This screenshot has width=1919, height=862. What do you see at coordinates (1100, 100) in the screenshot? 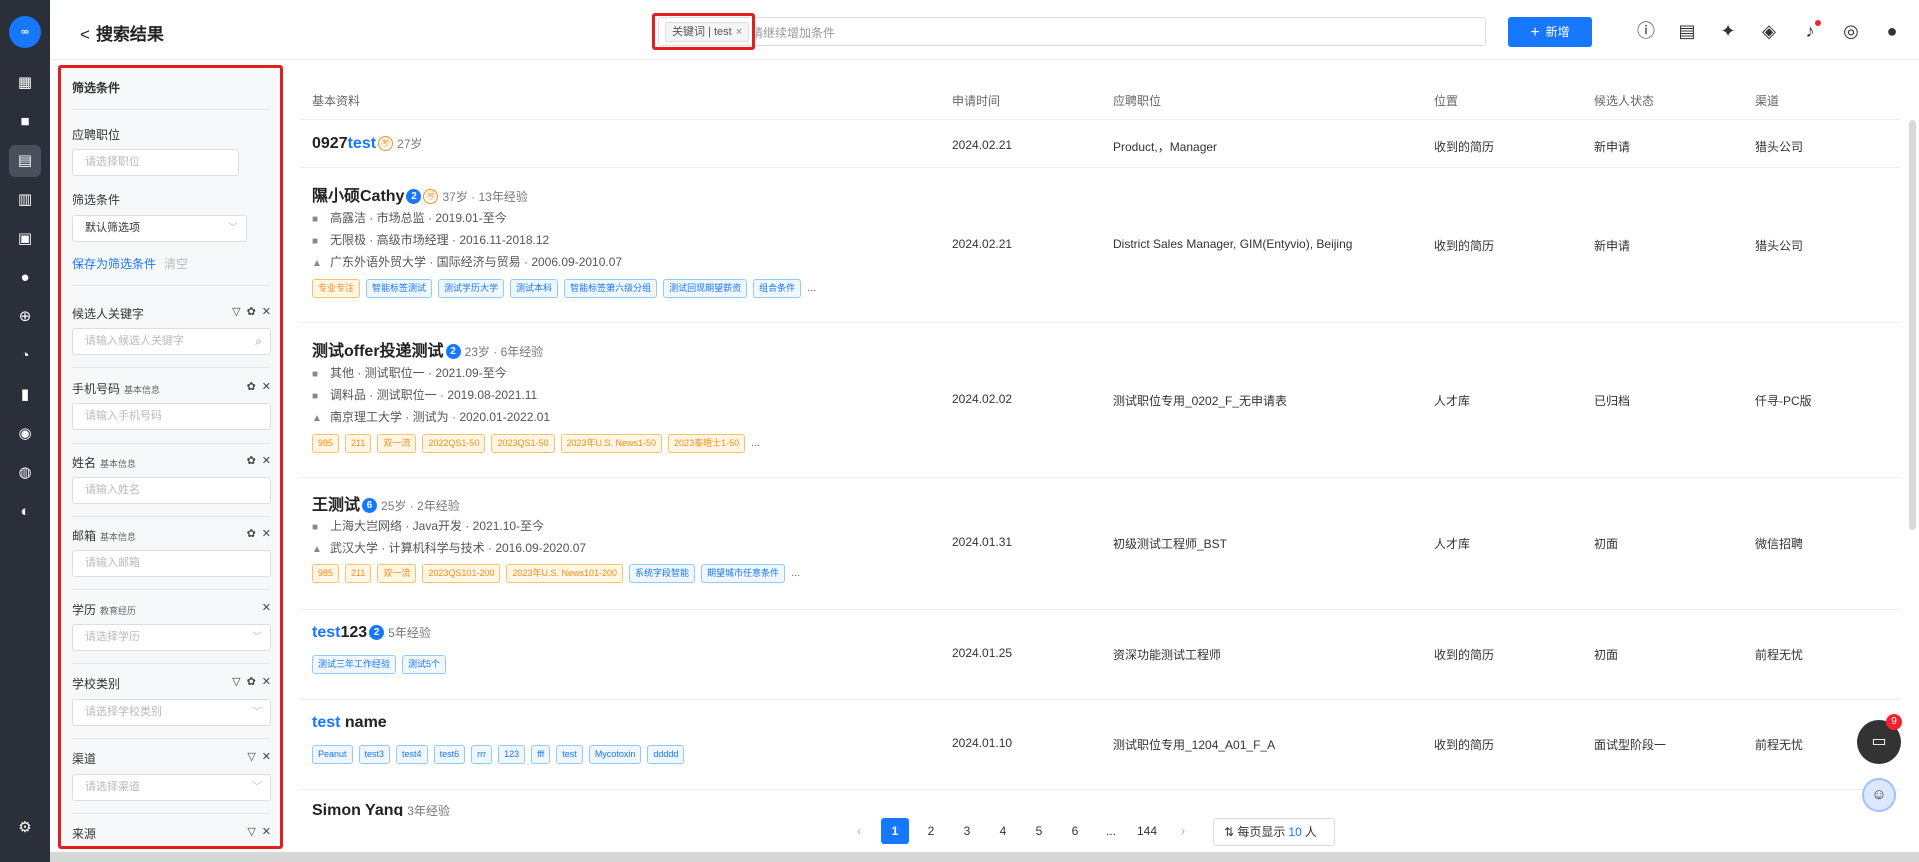
I see `table-header: 基本资料 申请时间 应聘职位 位置 候选人状态 渠道` at bounding box center [1100, 100].